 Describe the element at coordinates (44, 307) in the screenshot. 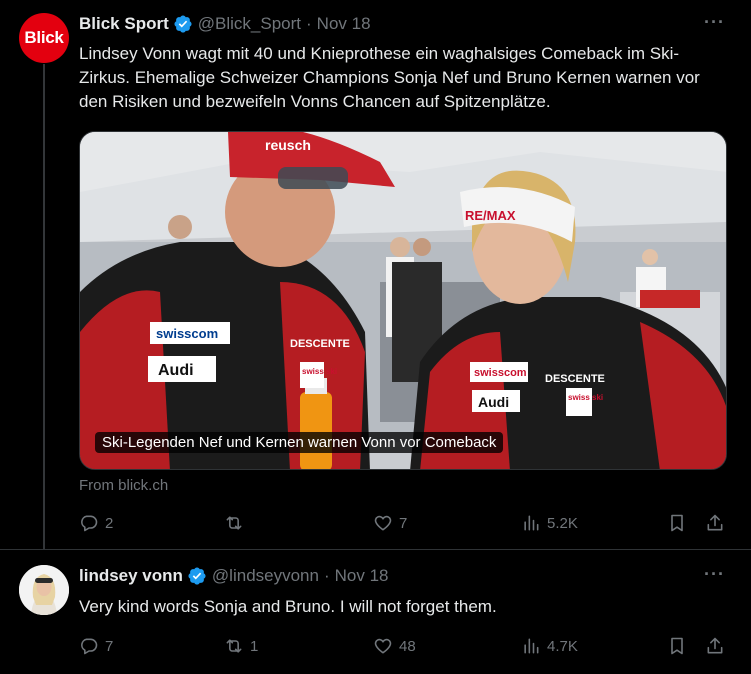

I see `thread-connector-line` at that location.